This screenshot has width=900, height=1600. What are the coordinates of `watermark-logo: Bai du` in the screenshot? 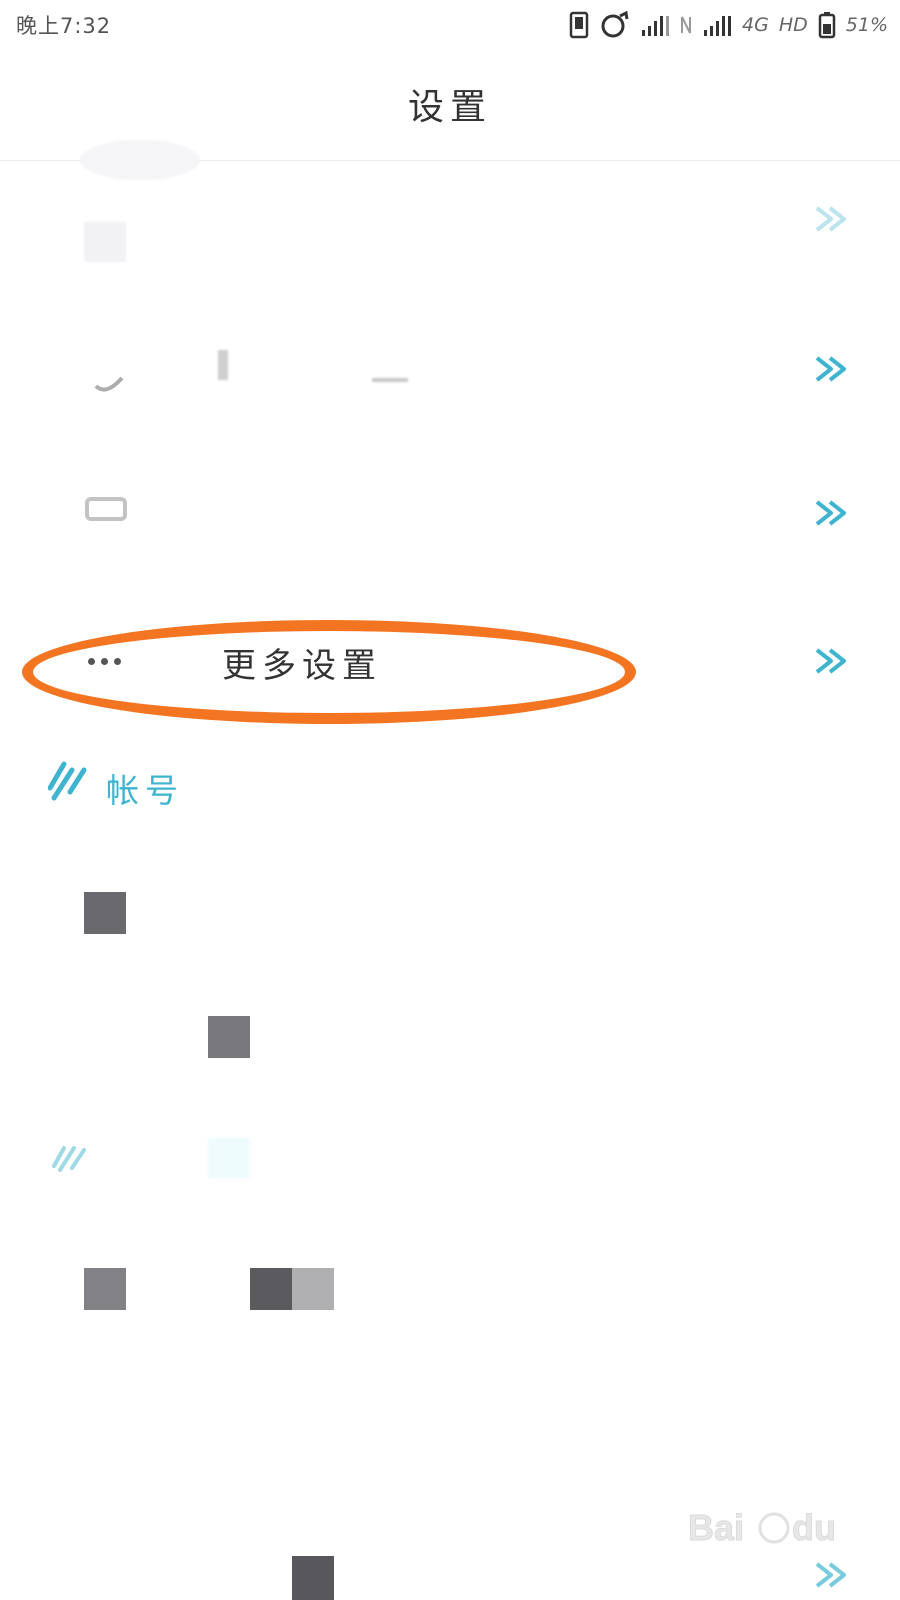 It's located at (762, 1528).